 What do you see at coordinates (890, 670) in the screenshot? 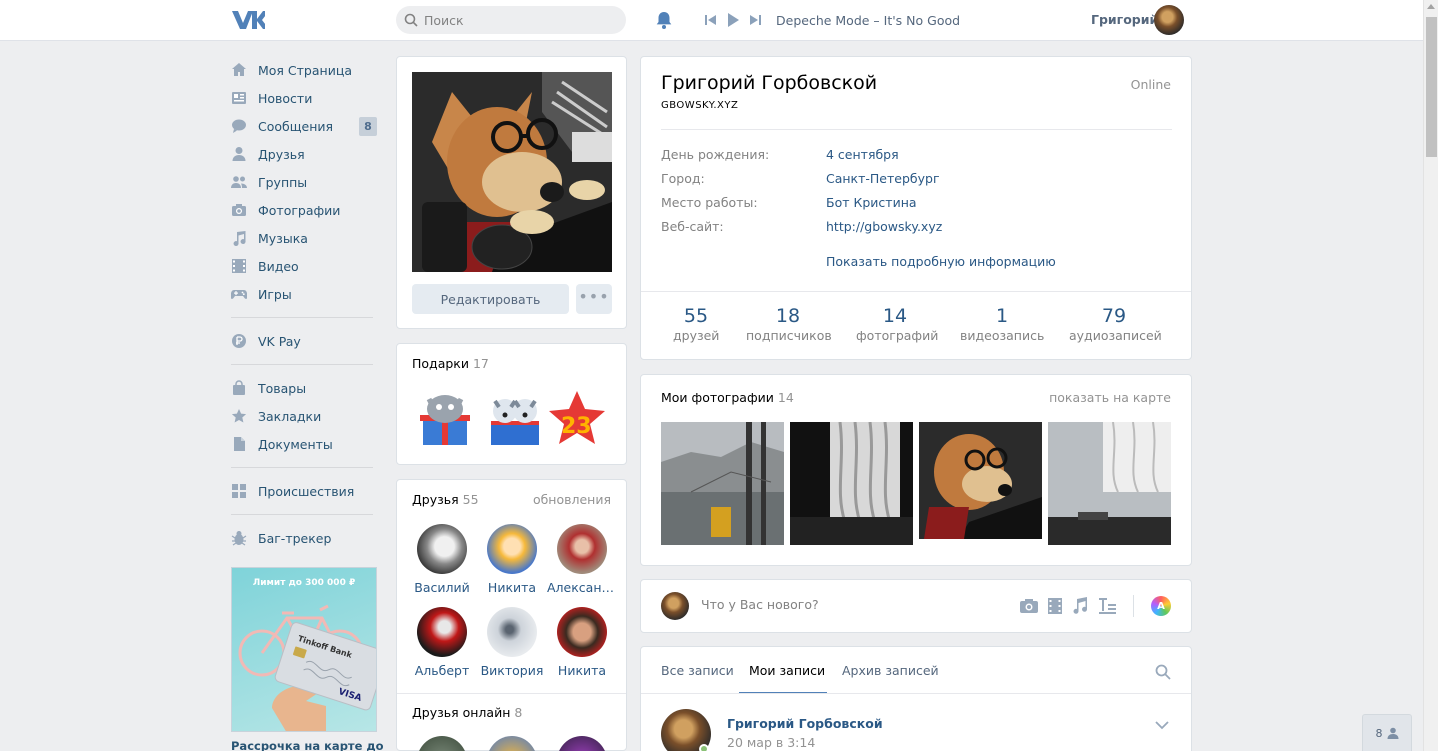
I see `tab-archive: Архив записей` at bounding box center [890, 670].